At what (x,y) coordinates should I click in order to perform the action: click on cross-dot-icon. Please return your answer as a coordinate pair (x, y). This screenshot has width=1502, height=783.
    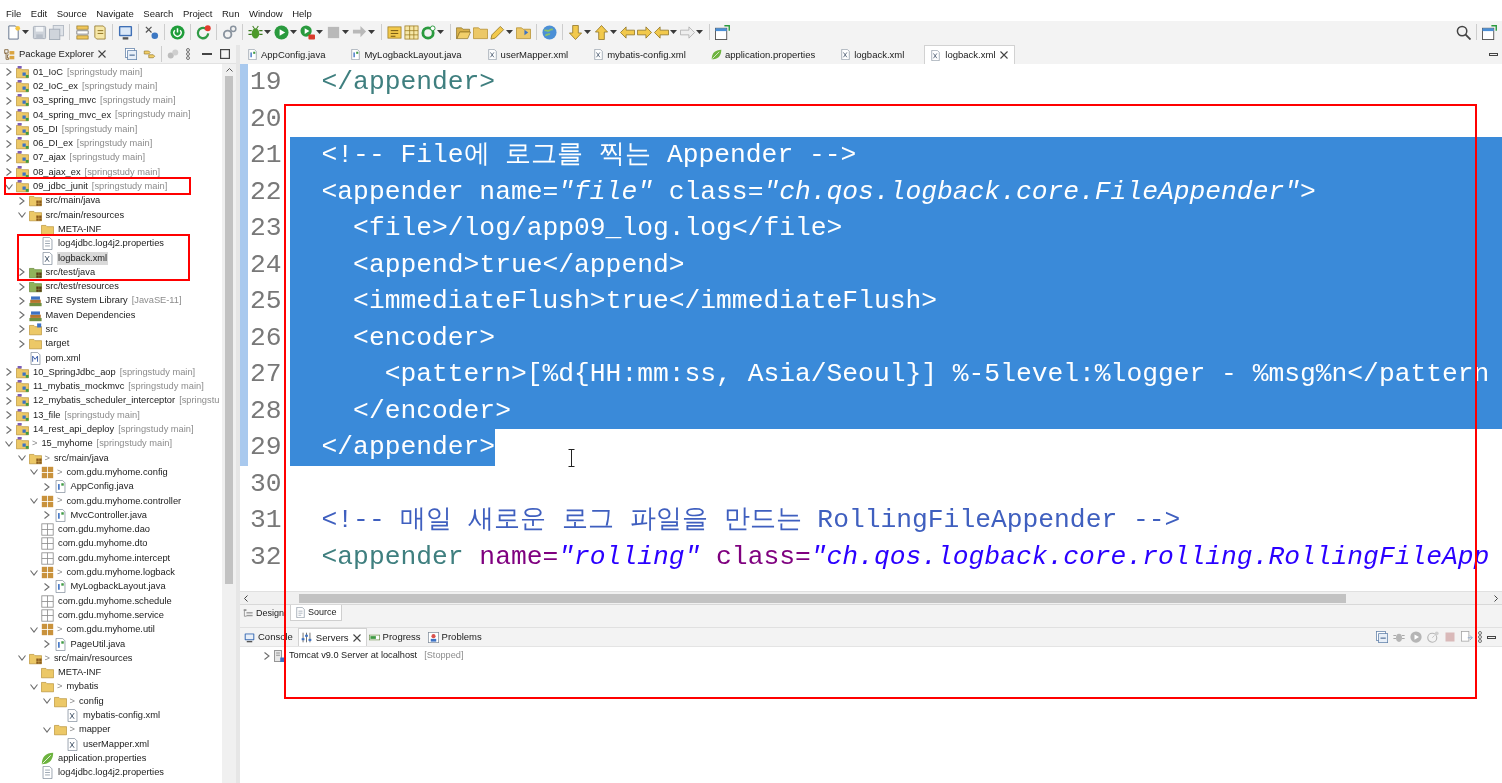
    Looking at the image, I should click on (151, 32).